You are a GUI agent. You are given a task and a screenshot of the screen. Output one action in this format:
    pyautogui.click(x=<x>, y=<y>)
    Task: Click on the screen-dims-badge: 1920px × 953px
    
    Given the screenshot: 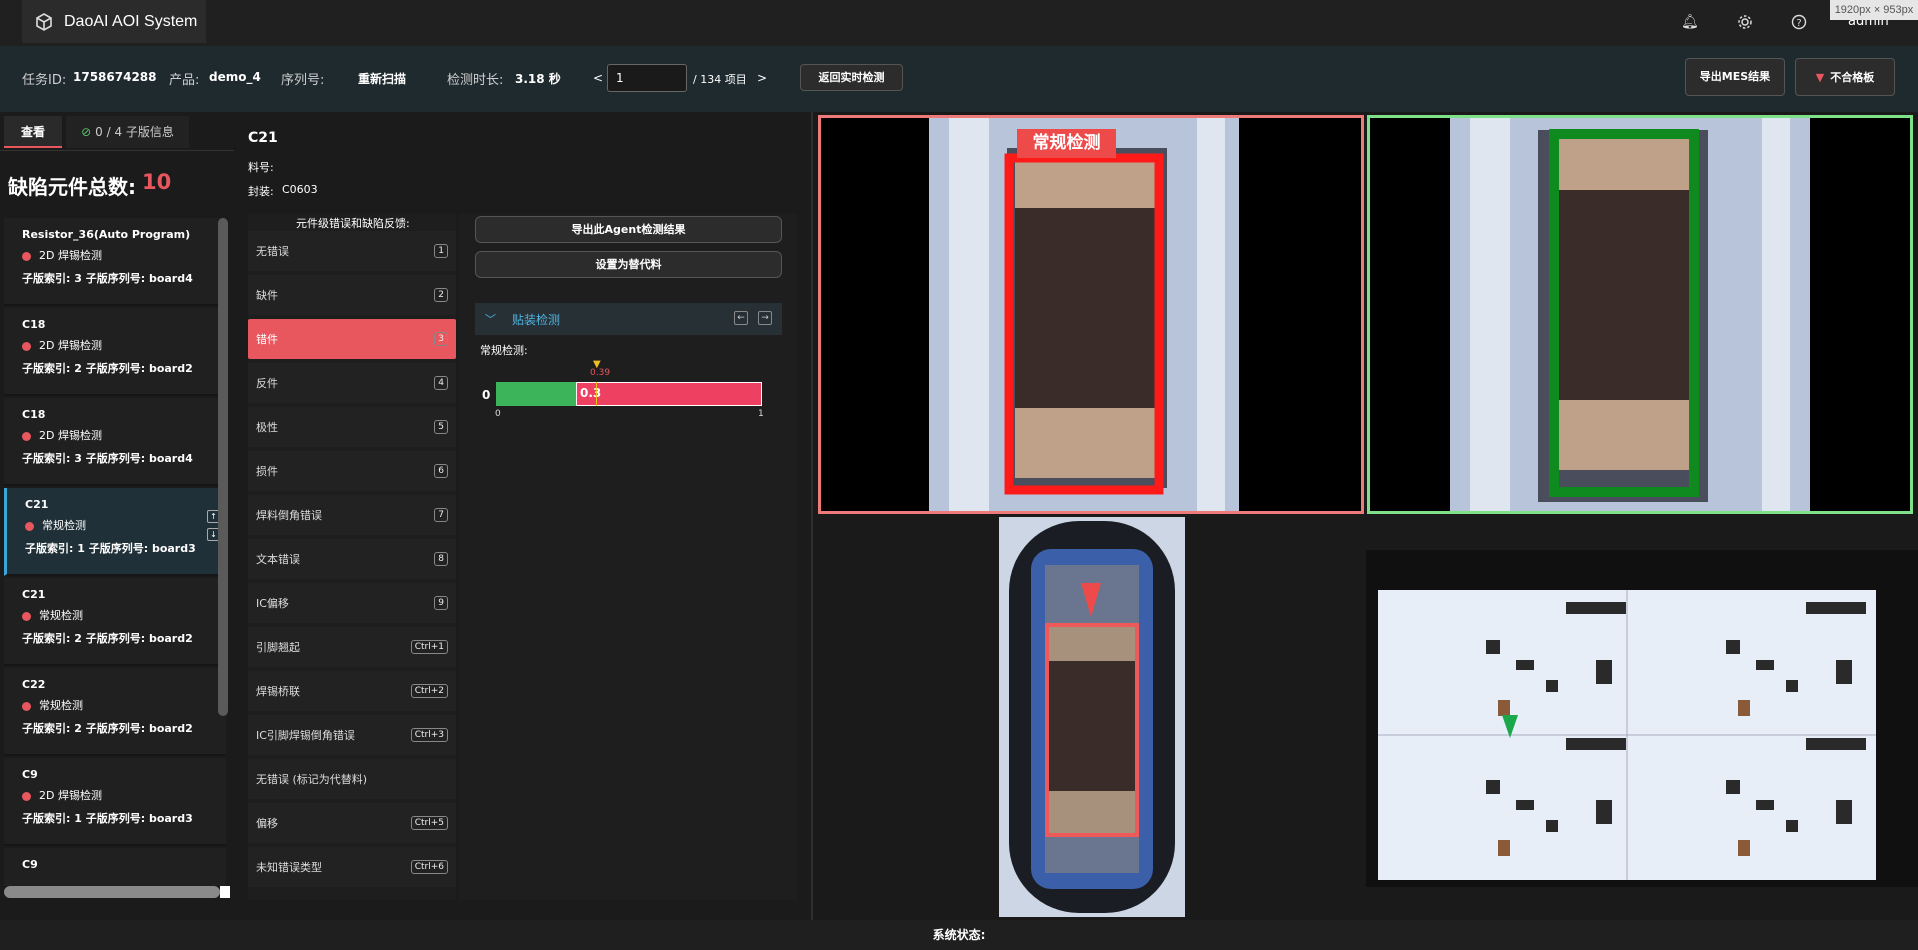 What is the action you would take?
    pyautogui.click(x=1874, y=10)
    